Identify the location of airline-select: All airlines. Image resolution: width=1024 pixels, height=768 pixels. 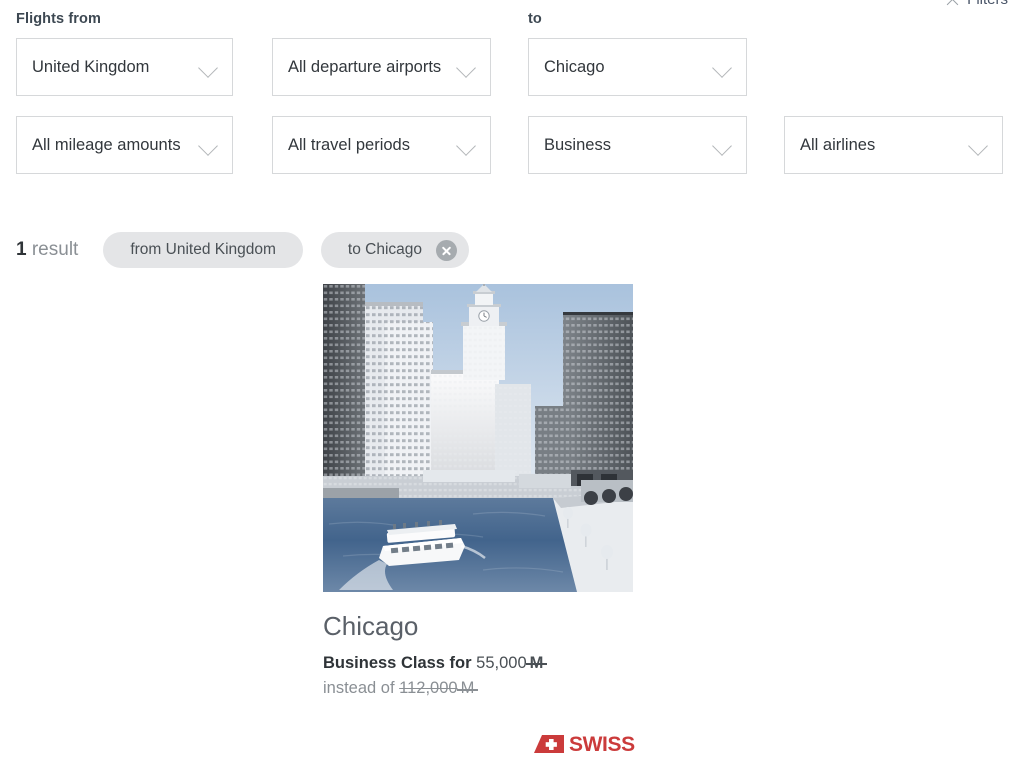
(893, 145).